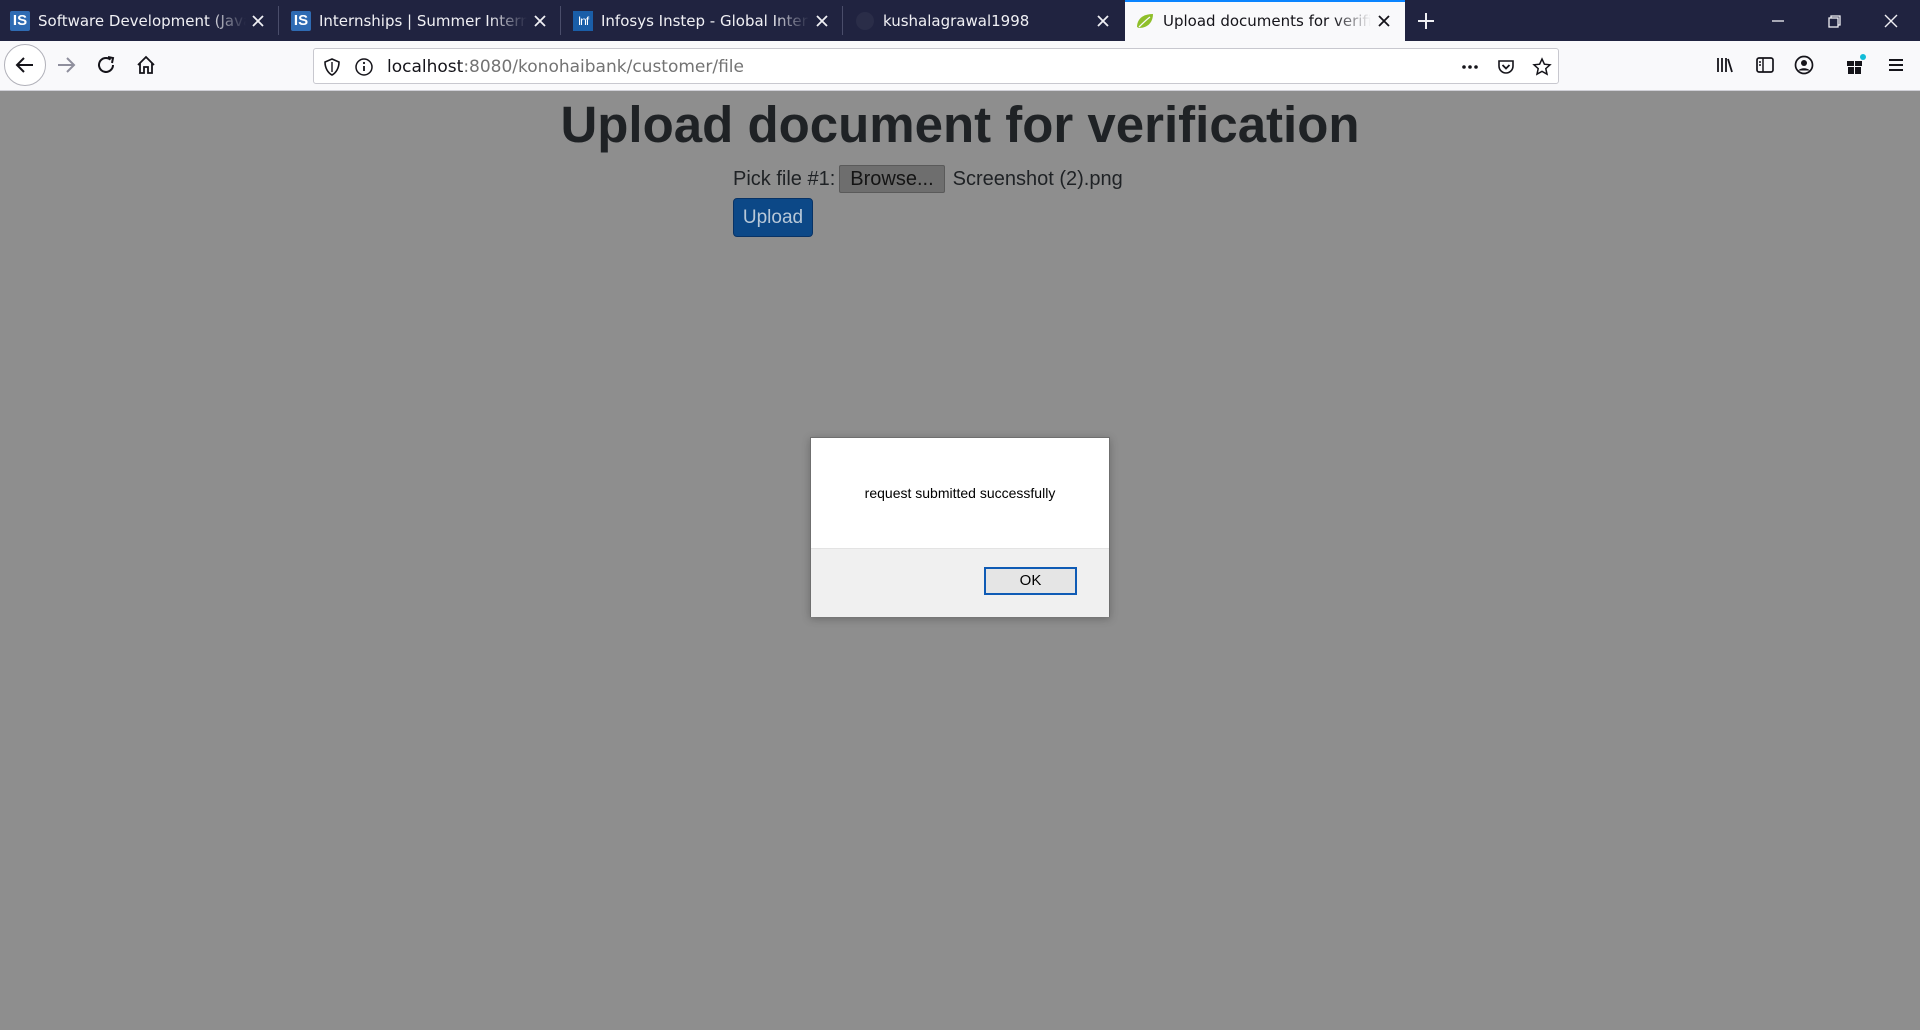  I want to click on alert-dialog: request submitted successfully OK, so click(960, 527).